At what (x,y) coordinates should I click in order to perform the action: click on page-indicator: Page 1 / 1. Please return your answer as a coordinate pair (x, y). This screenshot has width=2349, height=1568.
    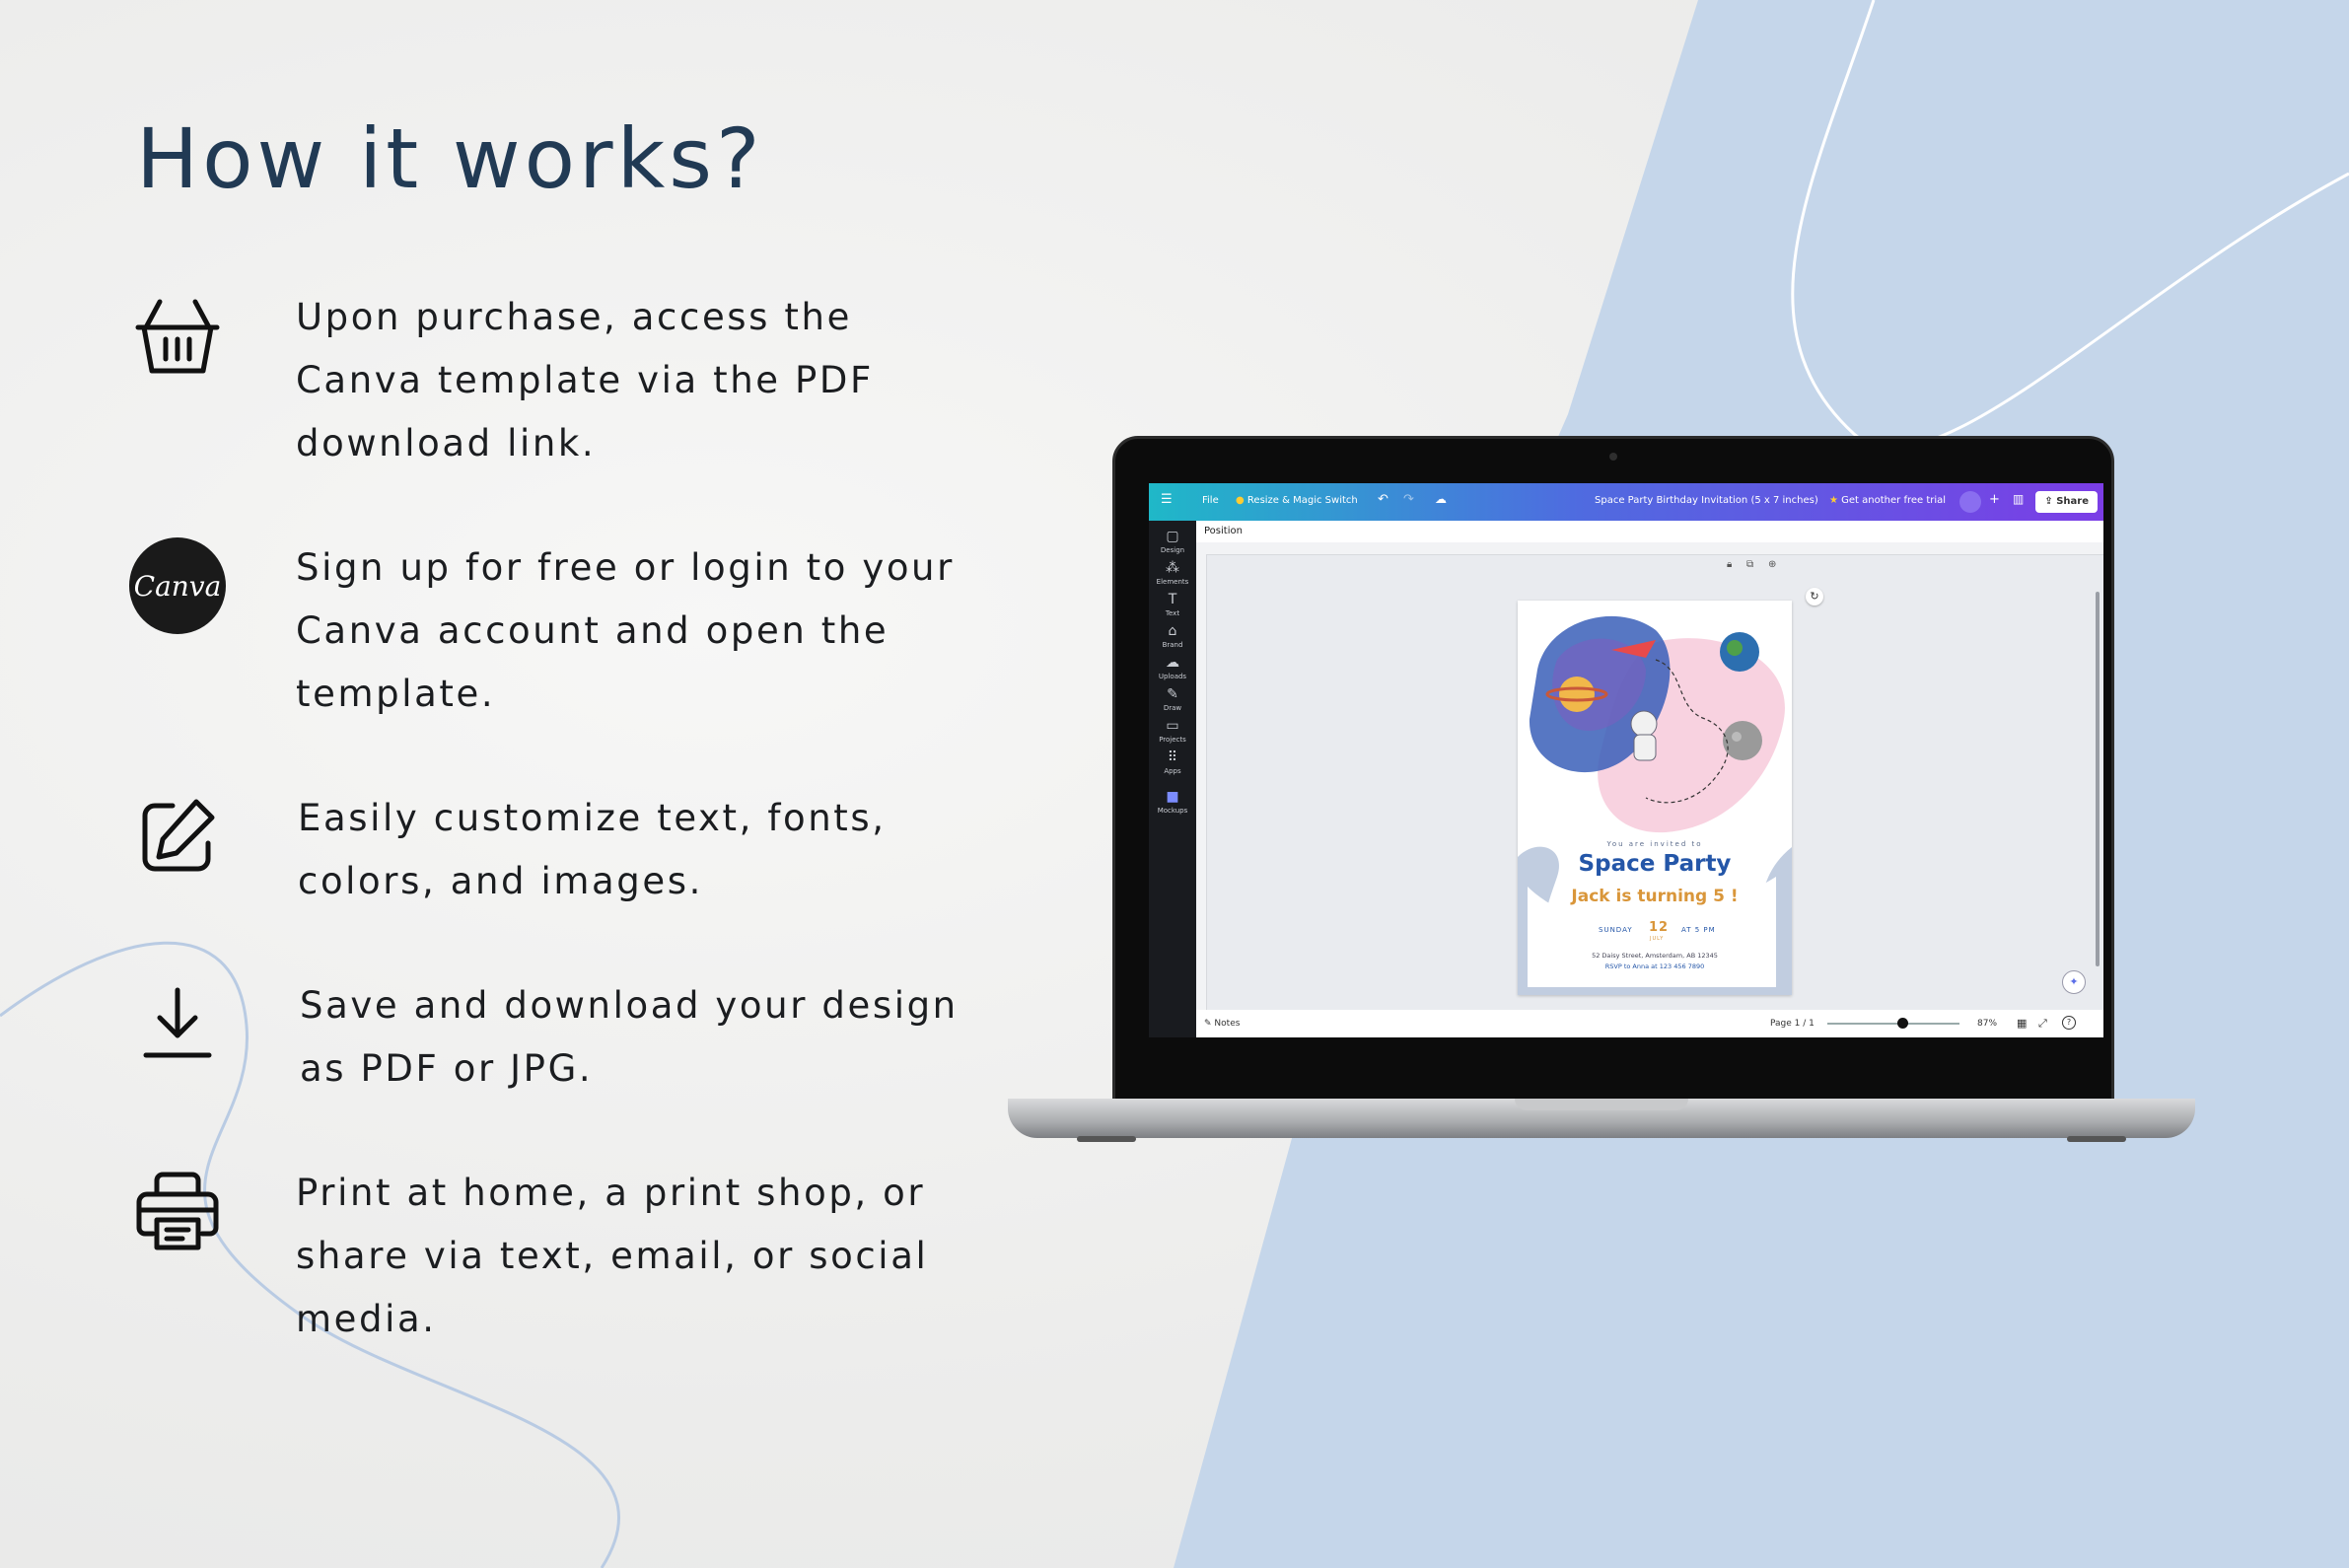
    Looking at the image, I should click on (1792, 1024).